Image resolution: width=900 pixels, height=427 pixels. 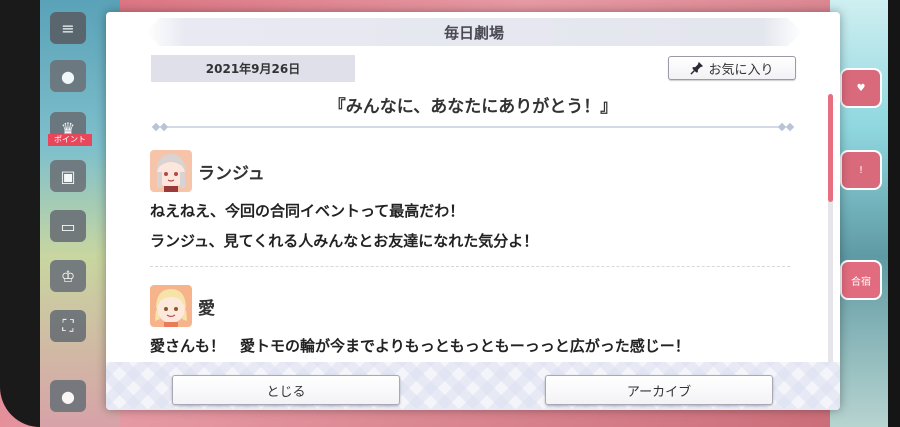 What do you see at coordinates (70, 140) in the screenshot?
I see `point-badge: ポイント` at bounding box center [70, 140].